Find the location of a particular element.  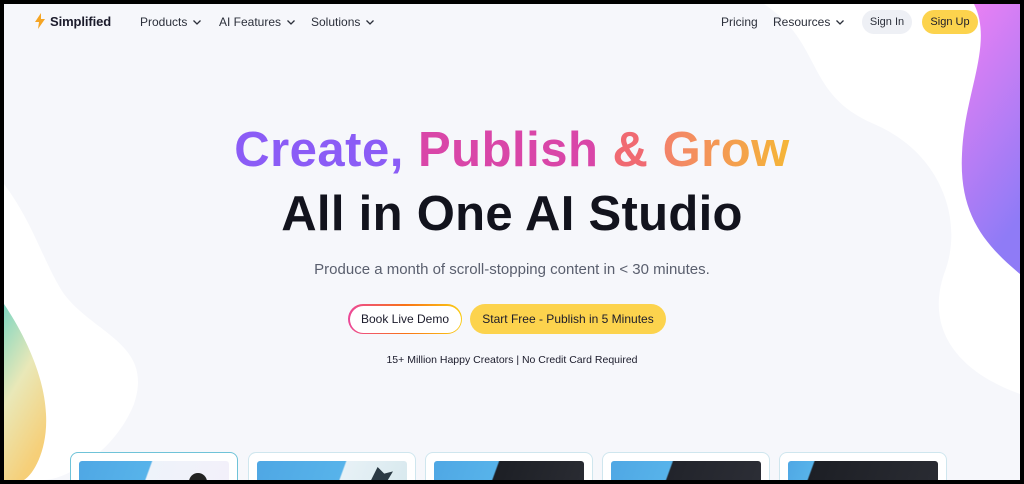

nav-pricing-label: Pricing is located at coordinates (739, 22).